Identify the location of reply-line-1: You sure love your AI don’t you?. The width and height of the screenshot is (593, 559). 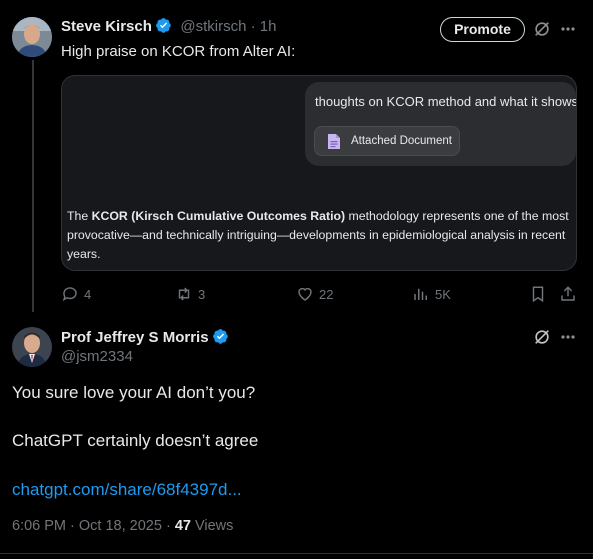
(134, 392).